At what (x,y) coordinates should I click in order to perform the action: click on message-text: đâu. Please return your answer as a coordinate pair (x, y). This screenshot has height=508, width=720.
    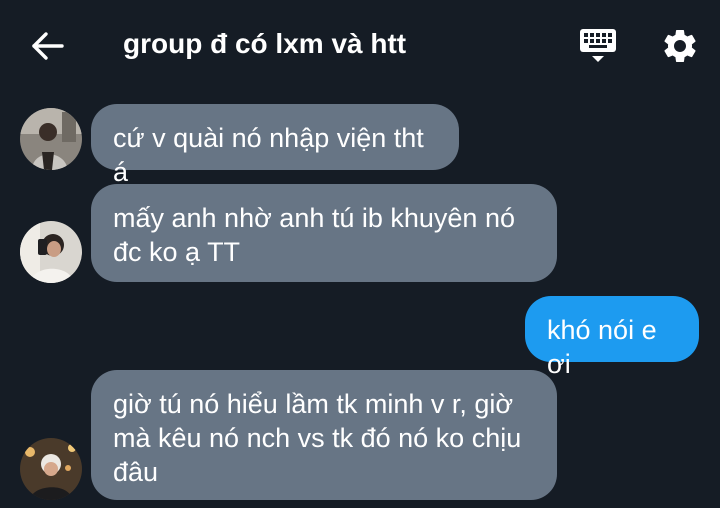
    Looking at the image, I should click on (136, 472).